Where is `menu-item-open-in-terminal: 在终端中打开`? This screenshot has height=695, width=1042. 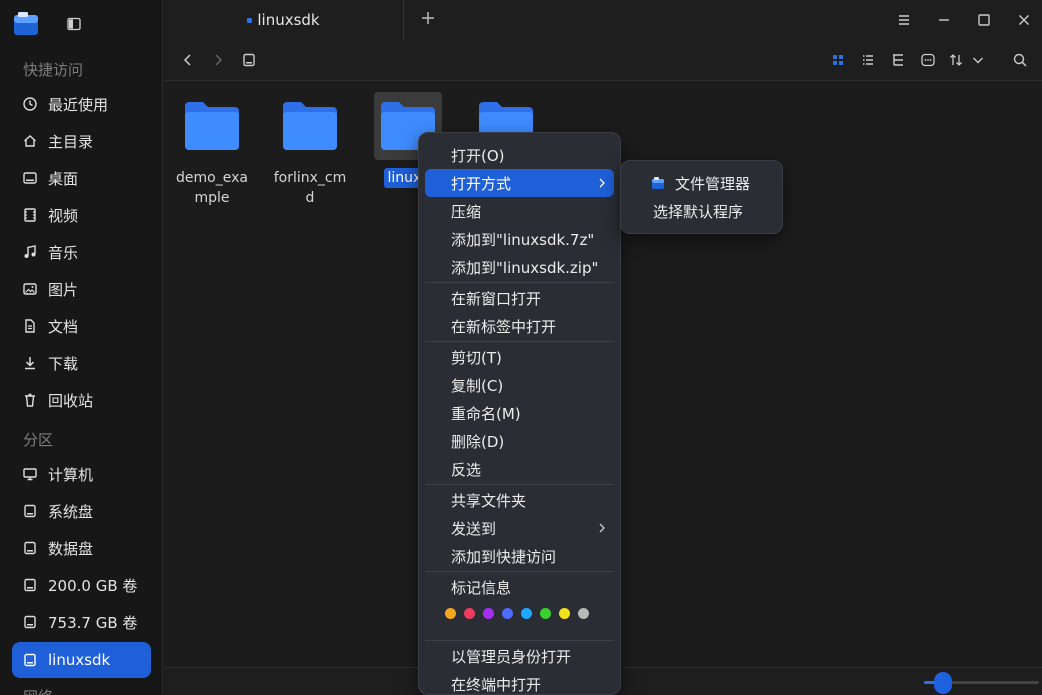 menu-item-open-in-terminal: 在终端中打开 is located at coordinates (519, 682).